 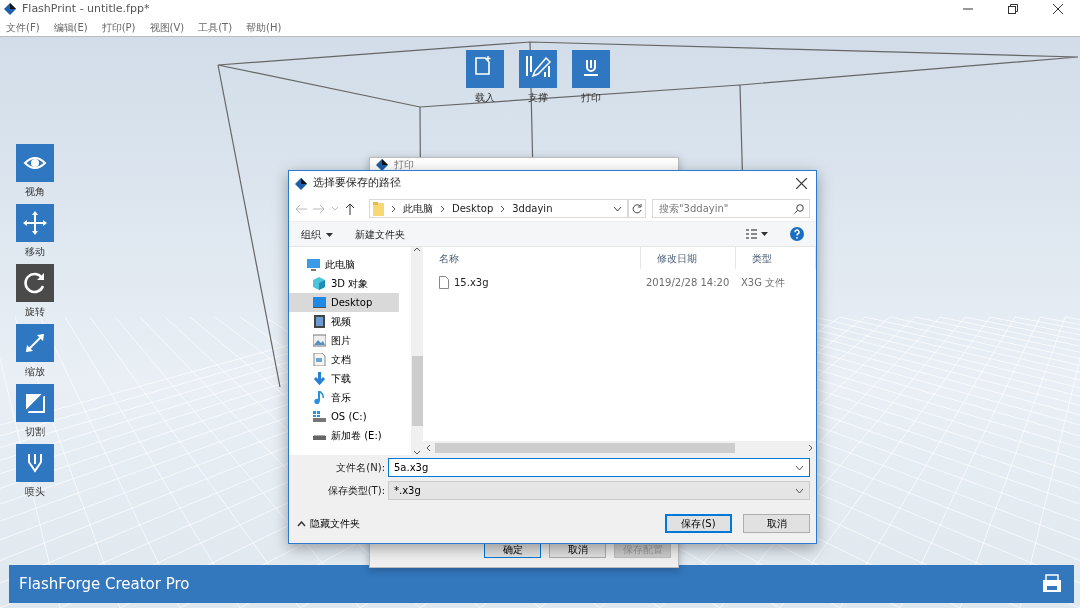 What do you see at coordinates (344, 416) in the screenshot?
I see `nav-item: OS (C:)` at bounding box center [344, 416].